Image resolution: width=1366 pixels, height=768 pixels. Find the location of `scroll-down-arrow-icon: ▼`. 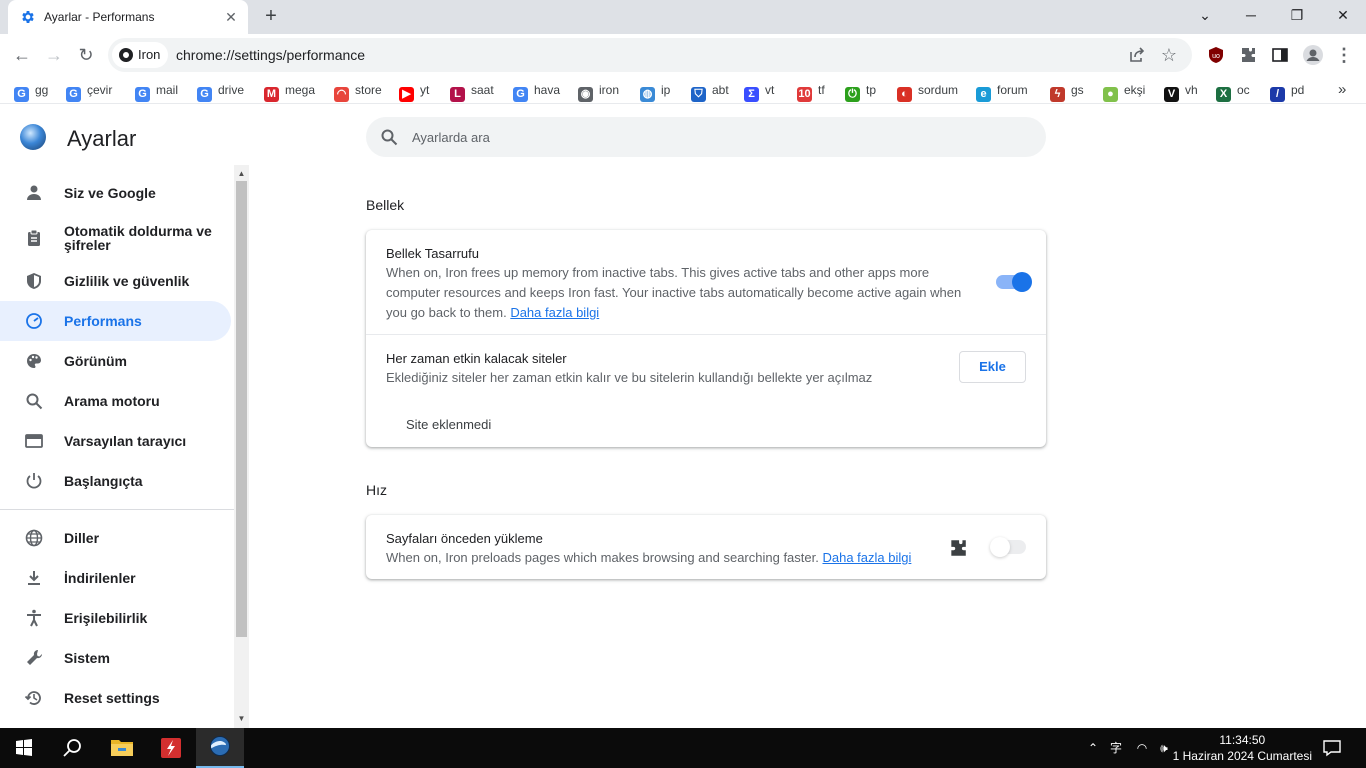

scroll-down-arrow-icon: ▼ is located at coordinates (241, 718).